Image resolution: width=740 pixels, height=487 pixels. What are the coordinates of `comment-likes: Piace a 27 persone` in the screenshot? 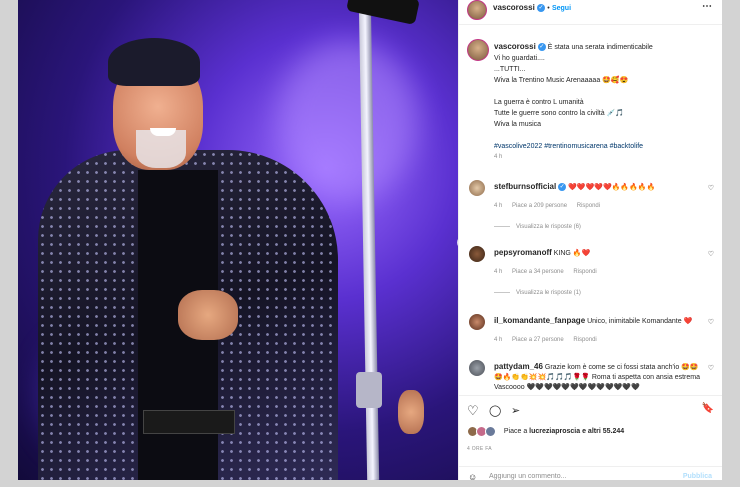 It's located at (538, 340).